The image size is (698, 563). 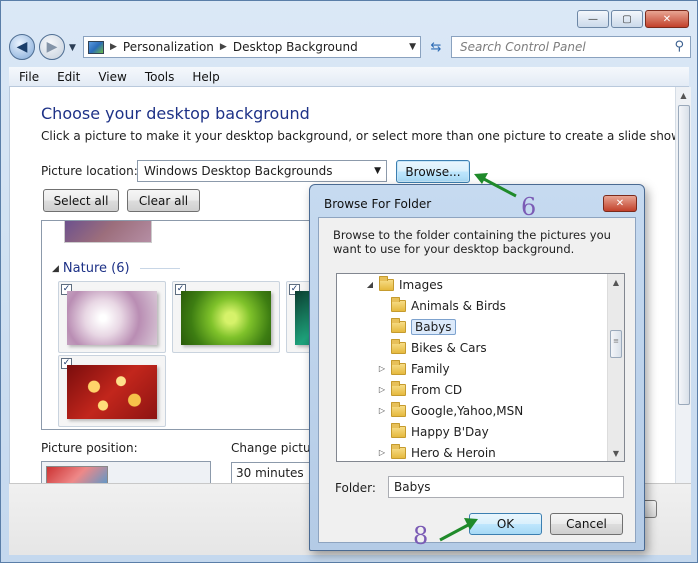 I want to click on content-scrollbar: ▲, so click(x=683, y=285).